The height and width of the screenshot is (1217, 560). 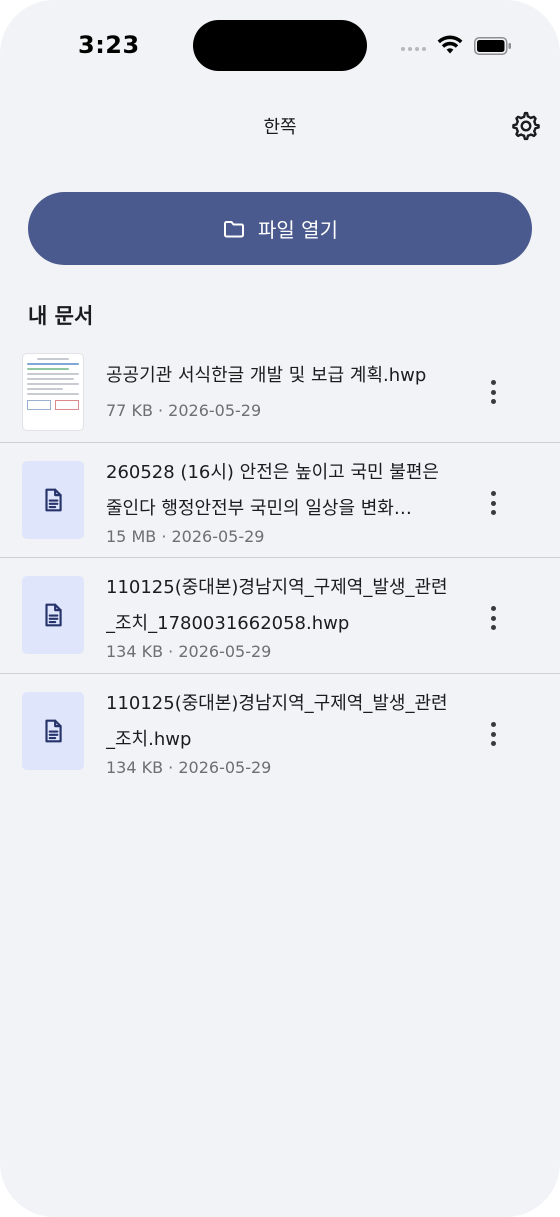 I want to click on document-meta: 15 MB · 2026-05-29, so click(x=185, y=536).